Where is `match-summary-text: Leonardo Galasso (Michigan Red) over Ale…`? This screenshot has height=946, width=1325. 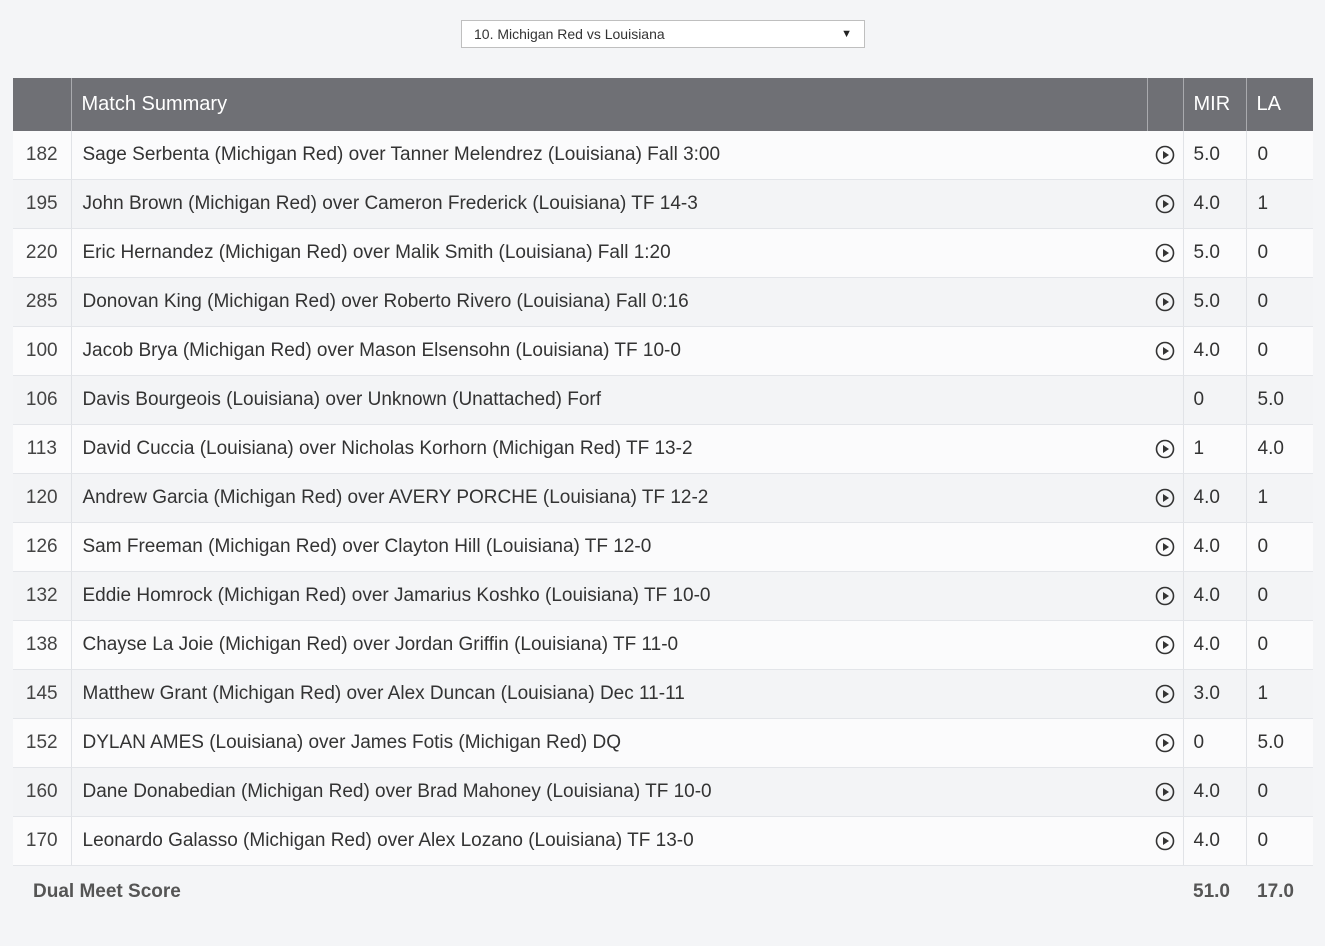
match-summary-text: Leonardo Galasso (Michigan Red) over Ale… is located at coordinates (609, 841).